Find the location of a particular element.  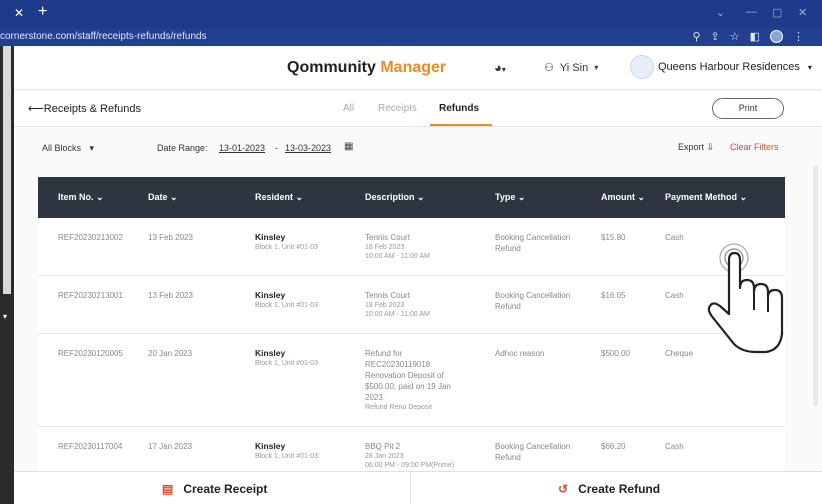

blocks-dropdown: All Blocks ▾ is located at coordinates (68, 148).